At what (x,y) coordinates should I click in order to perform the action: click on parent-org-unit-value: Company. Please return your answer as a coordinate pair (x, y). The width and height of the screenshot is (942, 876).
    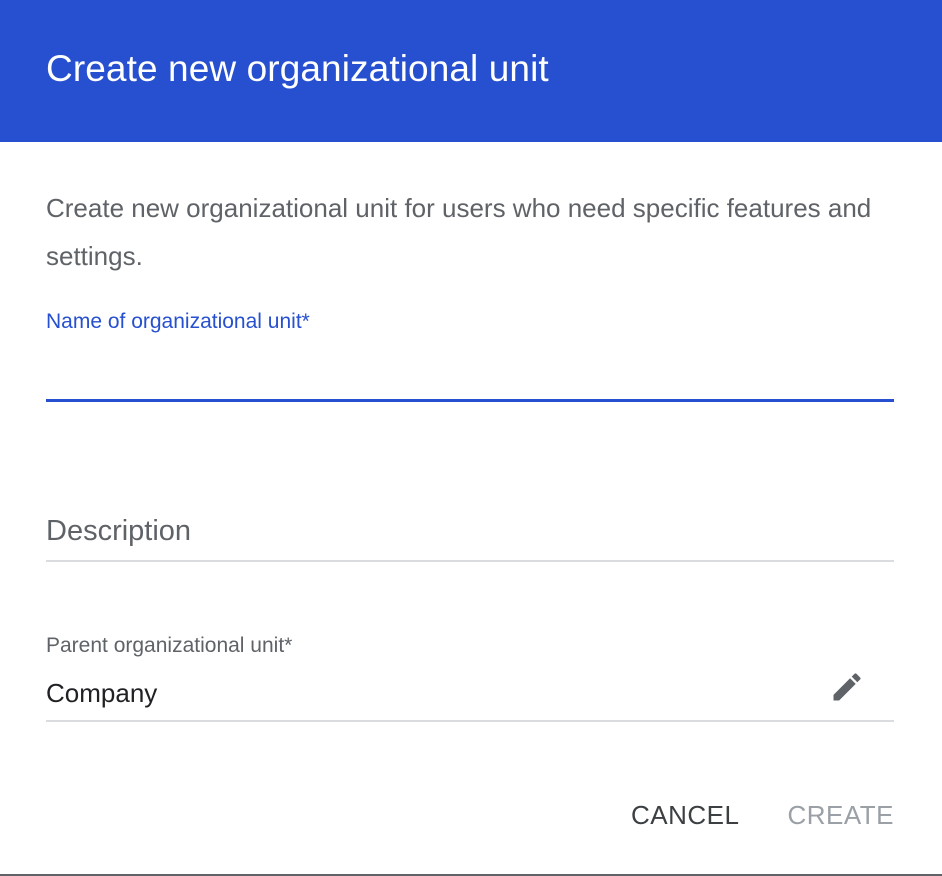
    Looking at the image, I should click on (102, 693).